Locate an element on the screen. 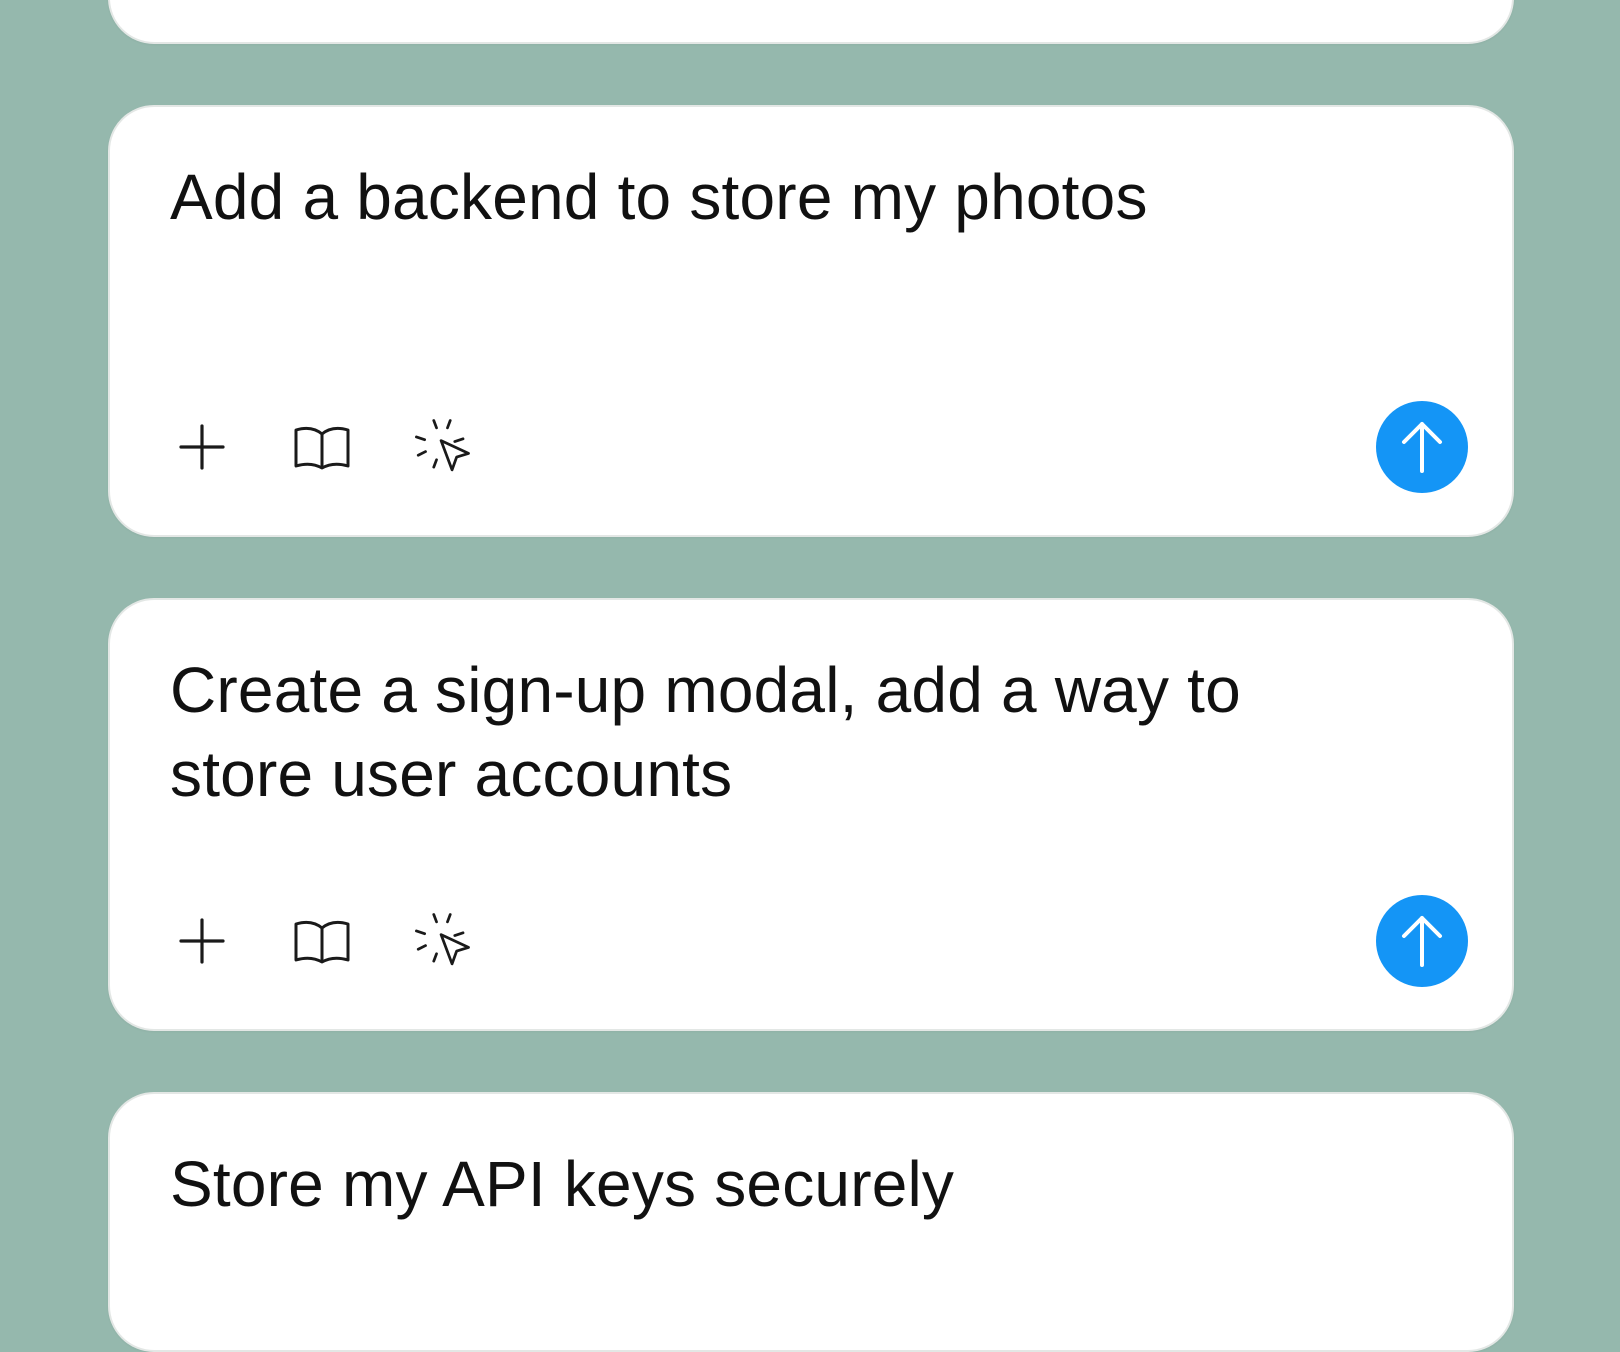 The image size is (1620, 1352). prompt-text: Add a backend to store my photos is located at coordinates (771, 197).